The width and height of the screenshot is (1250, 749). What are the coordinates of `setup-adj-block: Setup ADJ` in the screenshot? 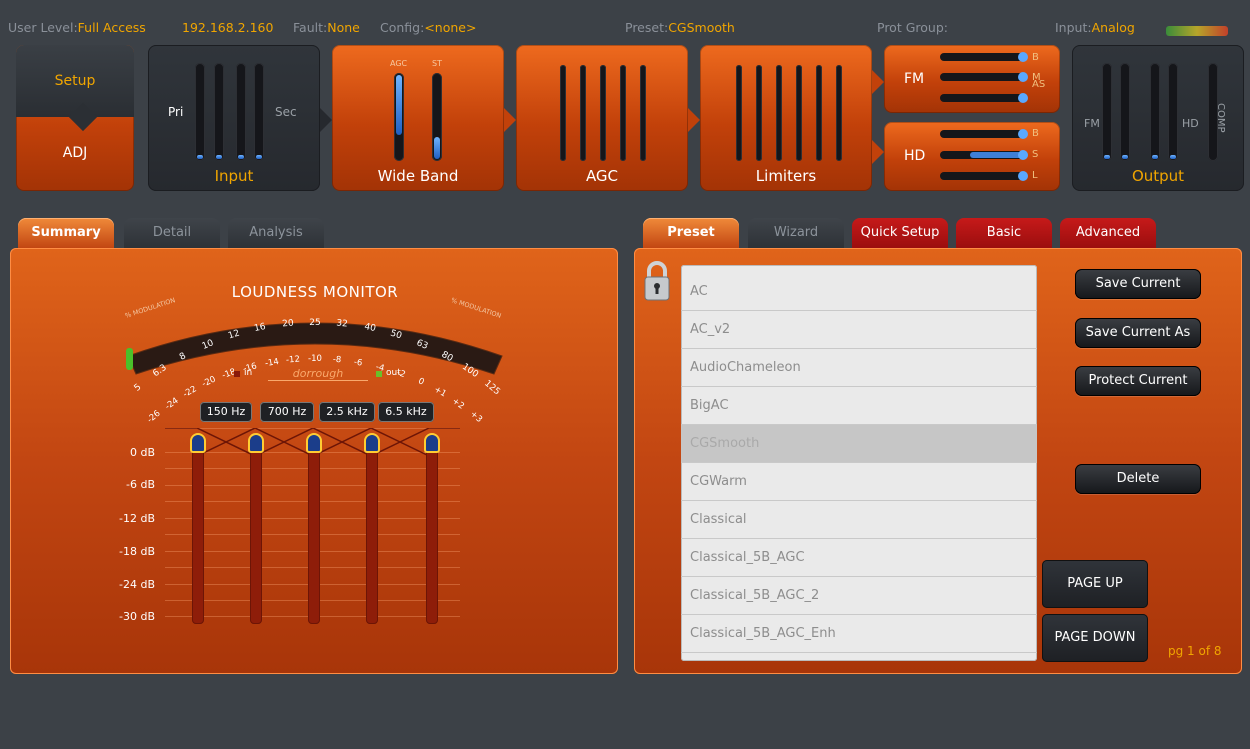 It's located at (75, 118).